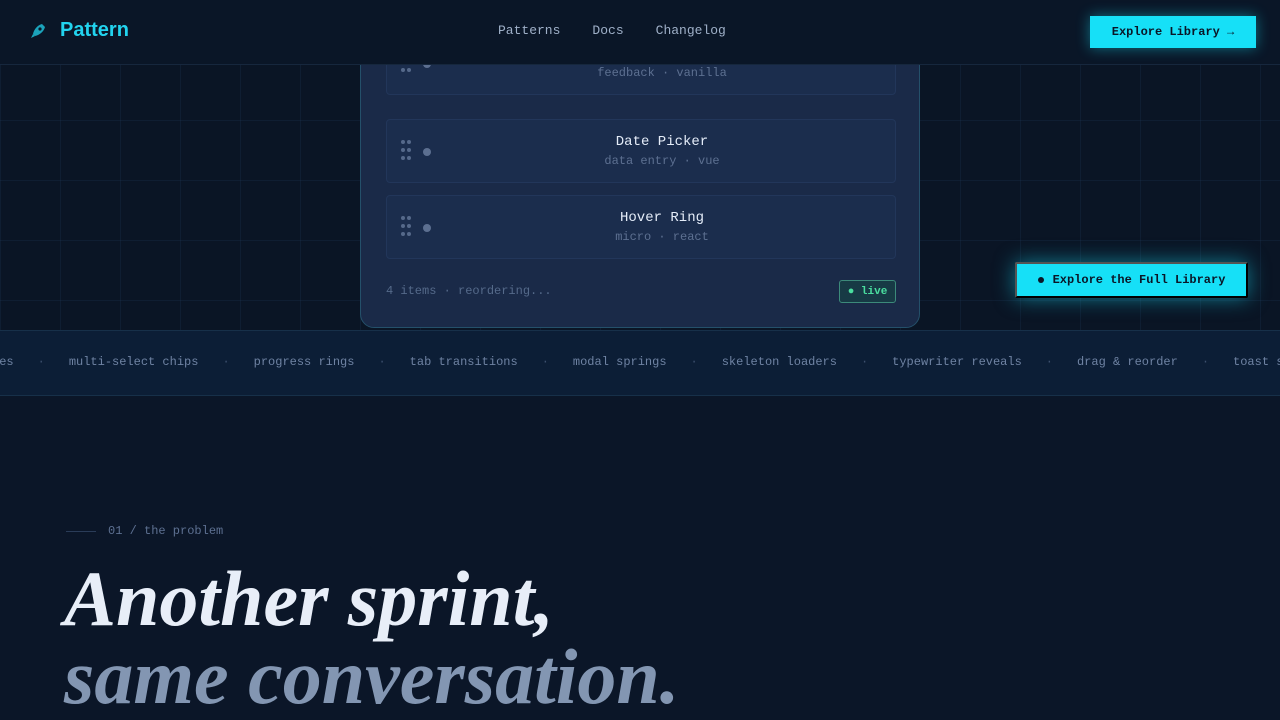 Image resolution: width=1280 pixels, height=720 pixels. Describe the element at coordinates (166, 531) in the screenshot. I see `eyebrow-label: 01 / the problem` at that location.